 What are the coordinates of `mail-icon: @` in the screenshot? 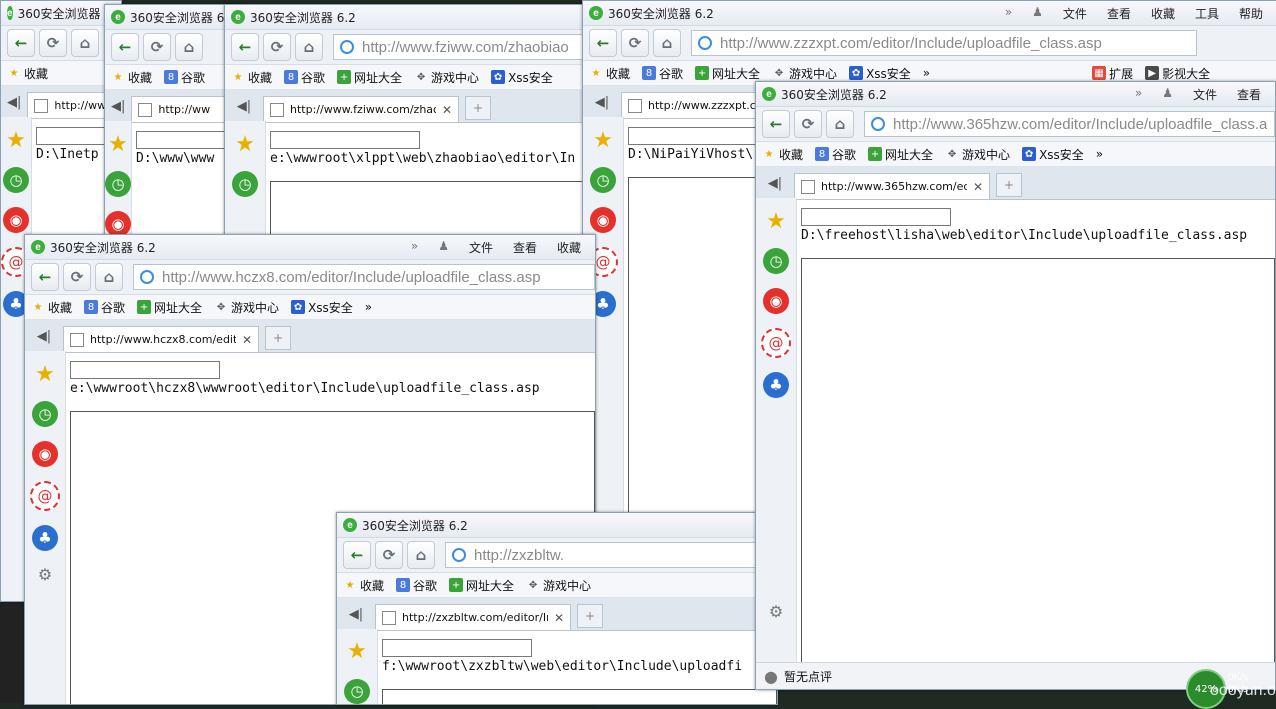 It's located at (45, 496).